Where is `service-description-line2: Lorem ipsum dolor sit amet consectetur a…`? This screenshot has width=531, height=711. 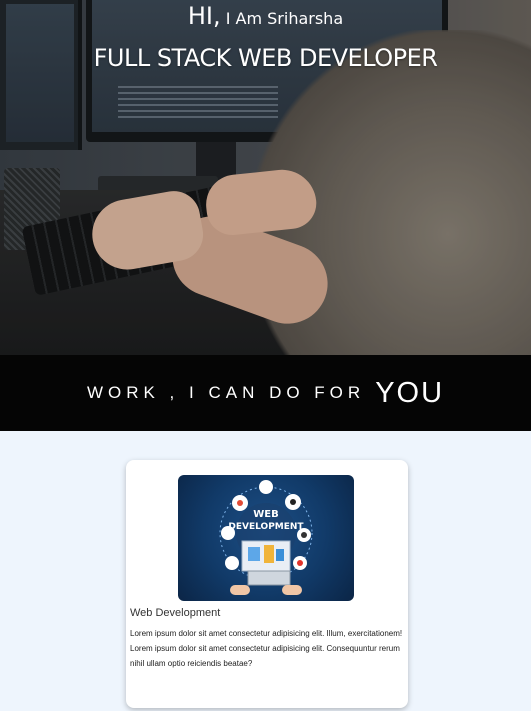 service-description-line2: Lorem ipsum dolor sit amet consectetur a… is located at coordinates (265, 656).